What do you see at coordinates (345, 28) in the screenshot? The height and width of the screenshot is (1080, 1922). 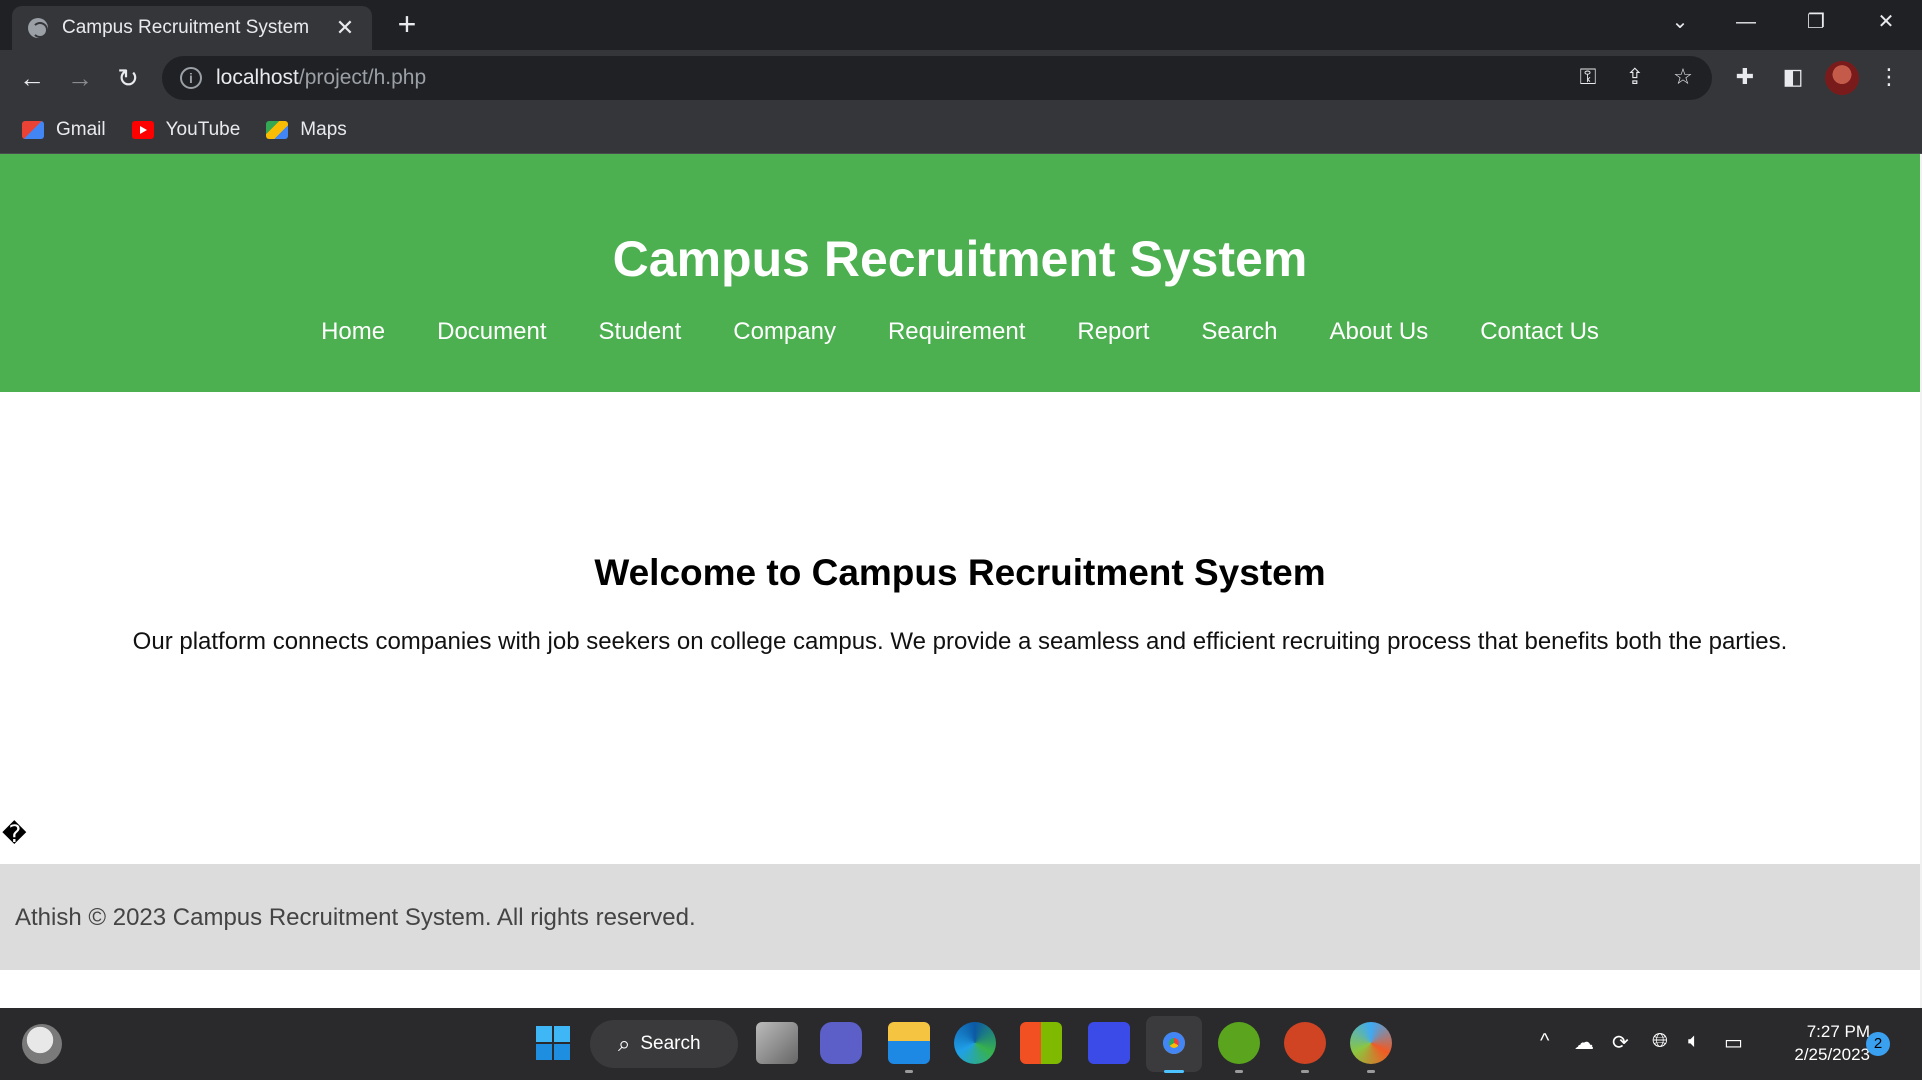 I see `tab-close-icon: ✕` at bounding box center [345, 28].